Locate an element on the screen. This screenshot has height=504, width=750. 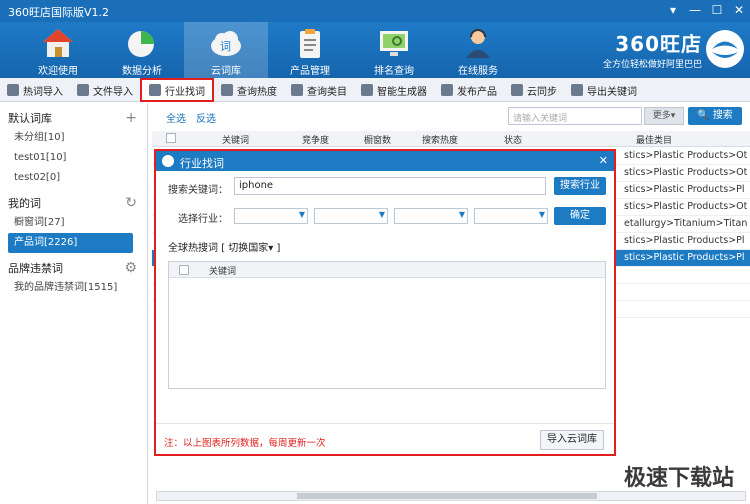
import-cloud-button: 导入云词库 is located at coordinates (572, 440).